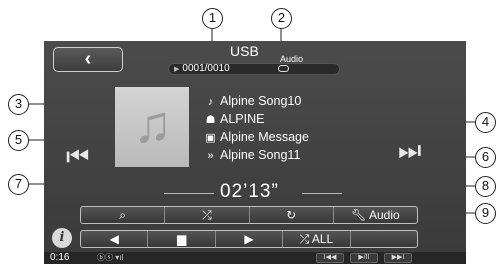  Describe the element at coordinates (212, 18) in the screenshot. I see `callout-1: 1` at that location.